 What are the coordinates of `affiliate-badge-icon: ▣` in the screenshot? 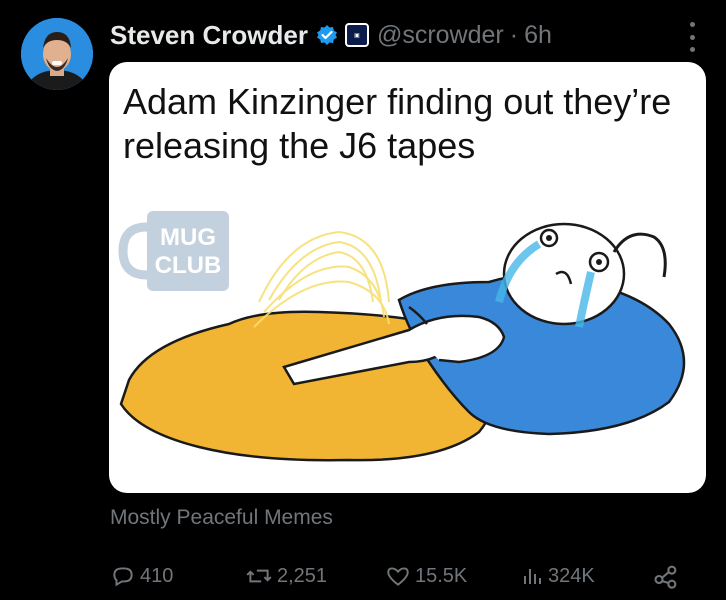 It's located at (356, 35).